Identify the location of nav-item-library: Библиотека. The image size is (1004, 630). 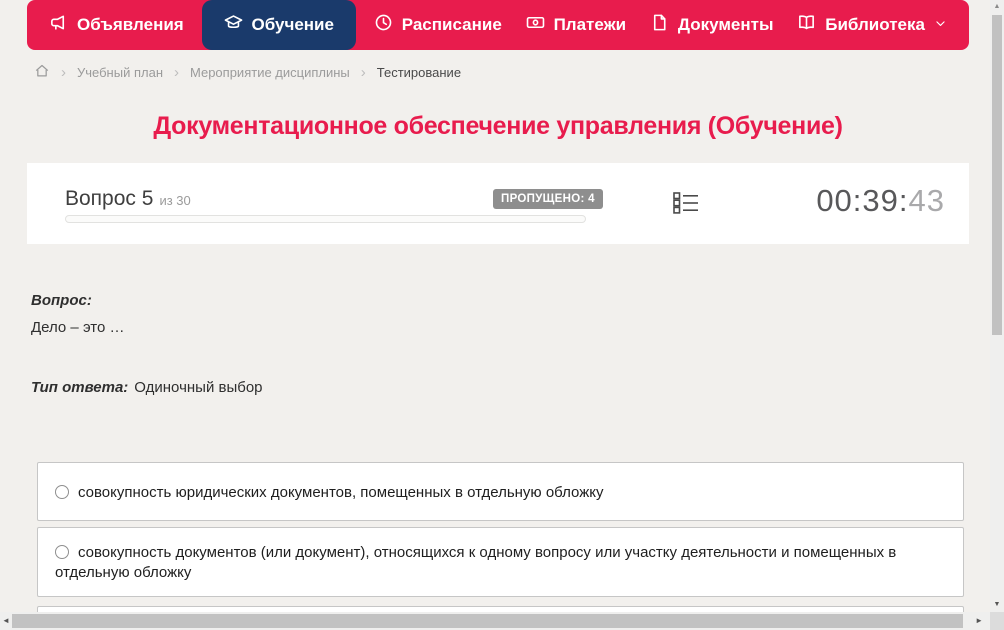
(872, 25).